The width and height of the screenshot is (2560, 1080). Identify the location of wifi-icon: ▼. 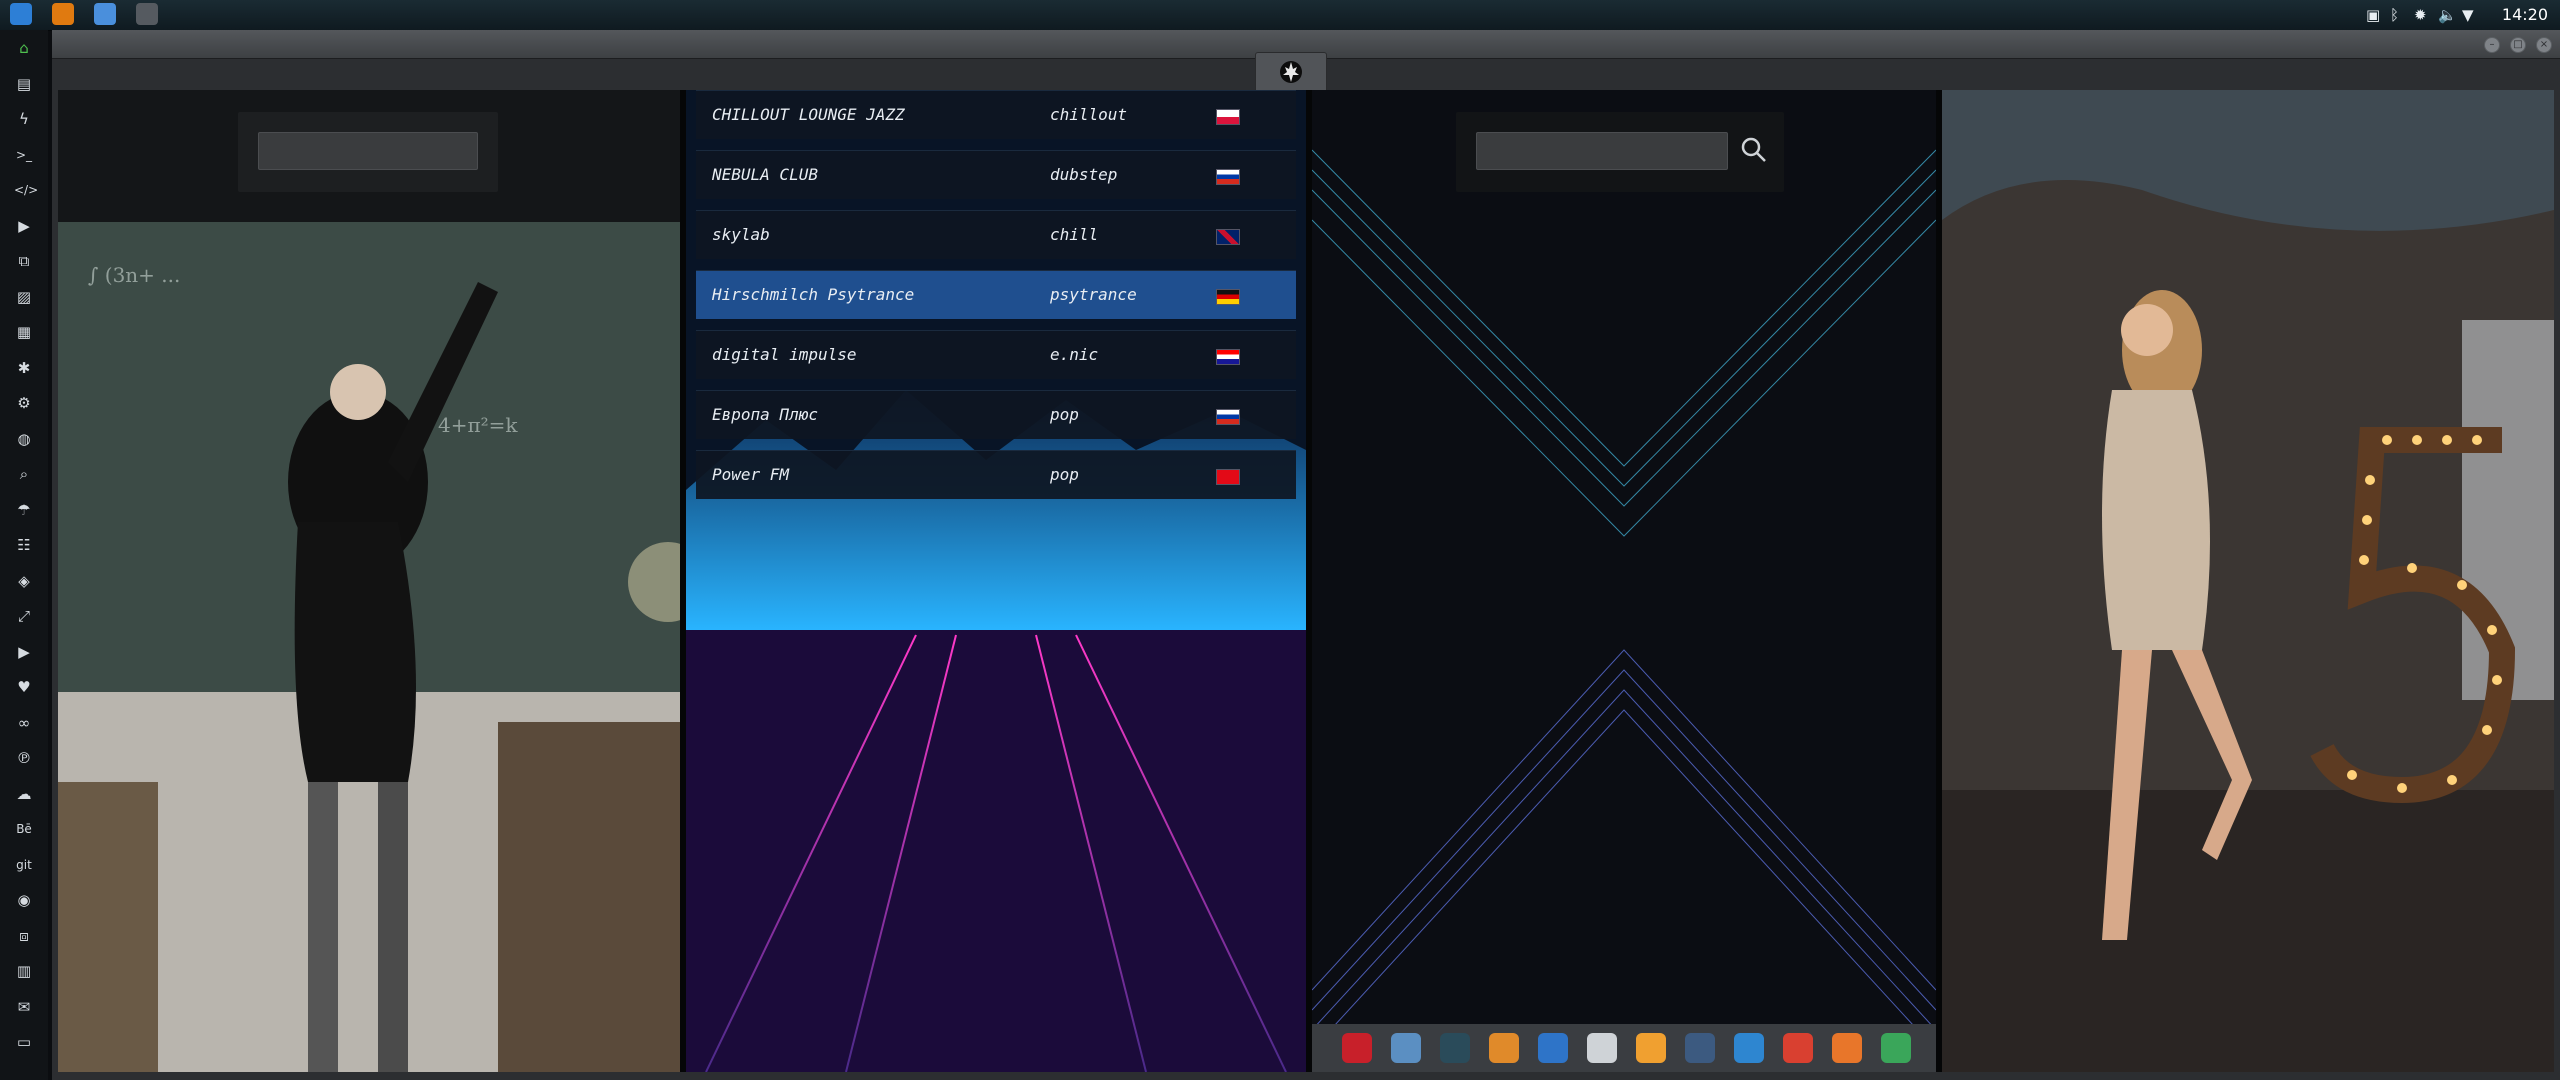
(2468, 15).